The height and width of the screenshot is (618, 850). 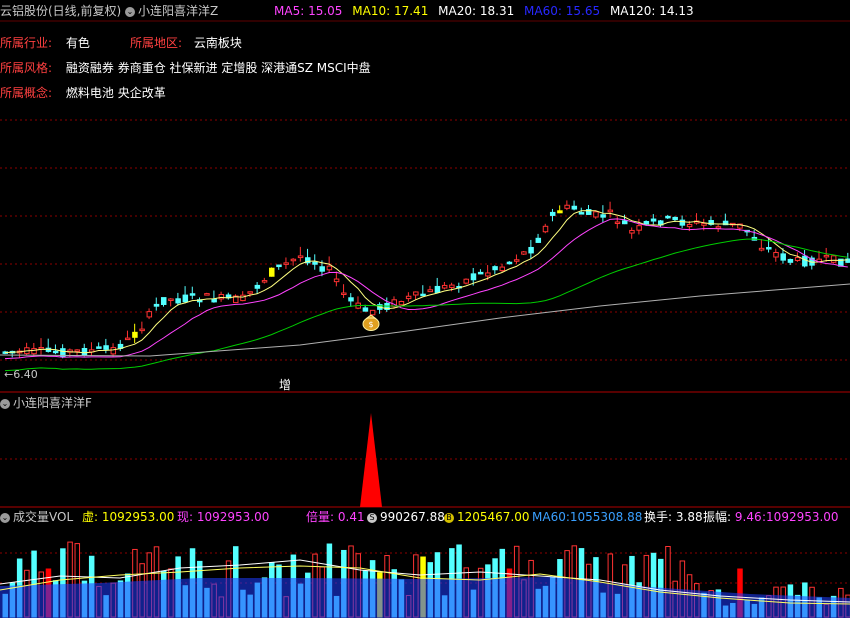 I want to click on low-price-label: ←6.40, so click(x=21, y=374).